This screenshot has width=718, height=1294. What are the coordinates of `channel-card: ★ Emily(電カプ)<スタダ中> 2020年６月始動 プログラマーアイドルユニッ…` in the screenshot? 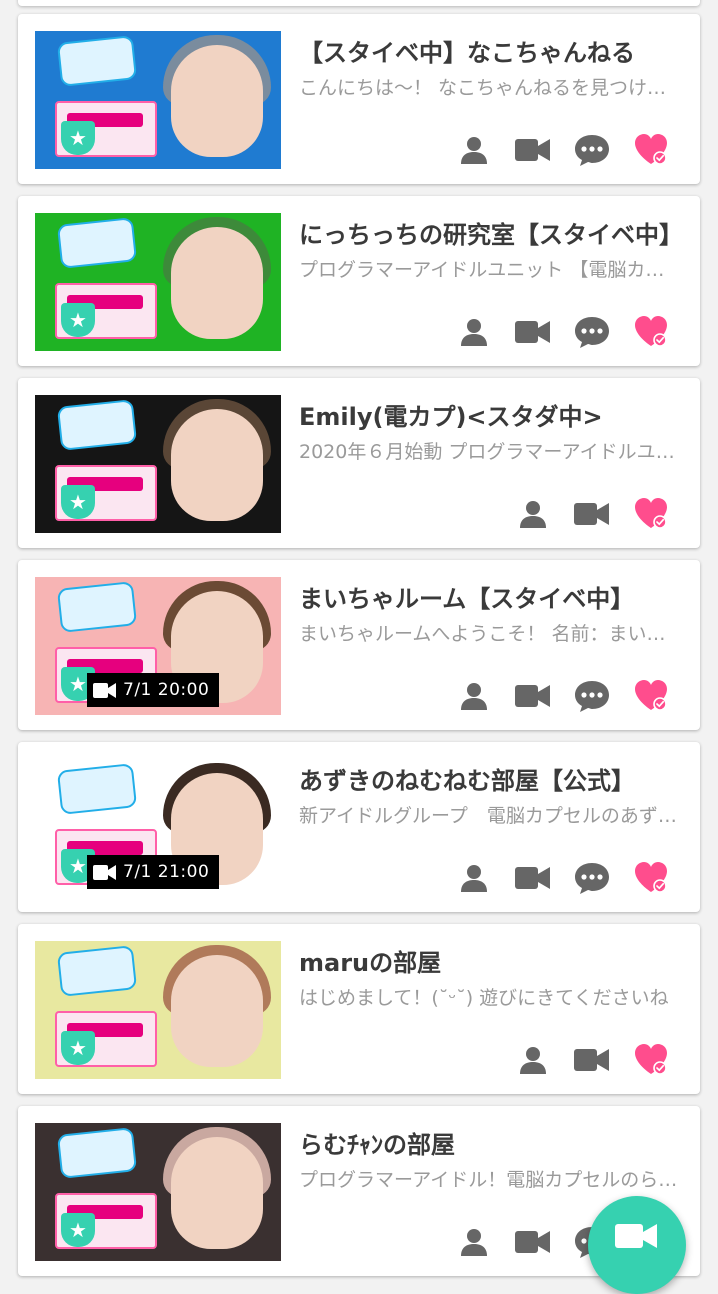 It's located at (359, 463).